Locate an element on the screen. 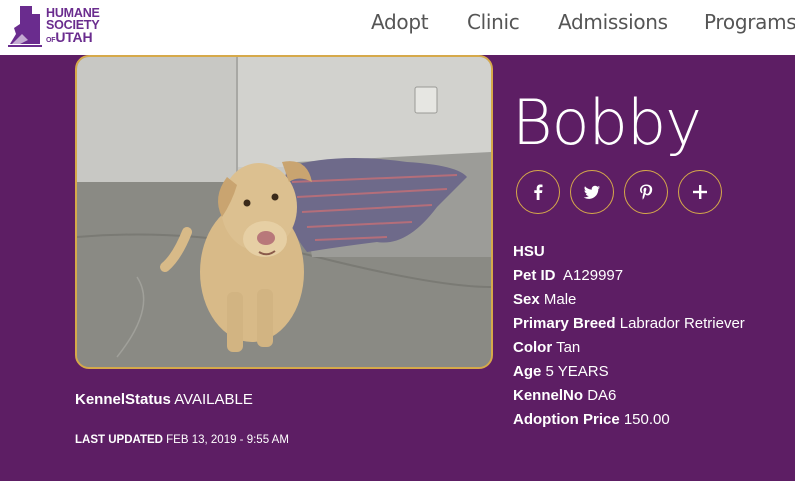  share-pinterest-button is located at coordinates (646, 192).